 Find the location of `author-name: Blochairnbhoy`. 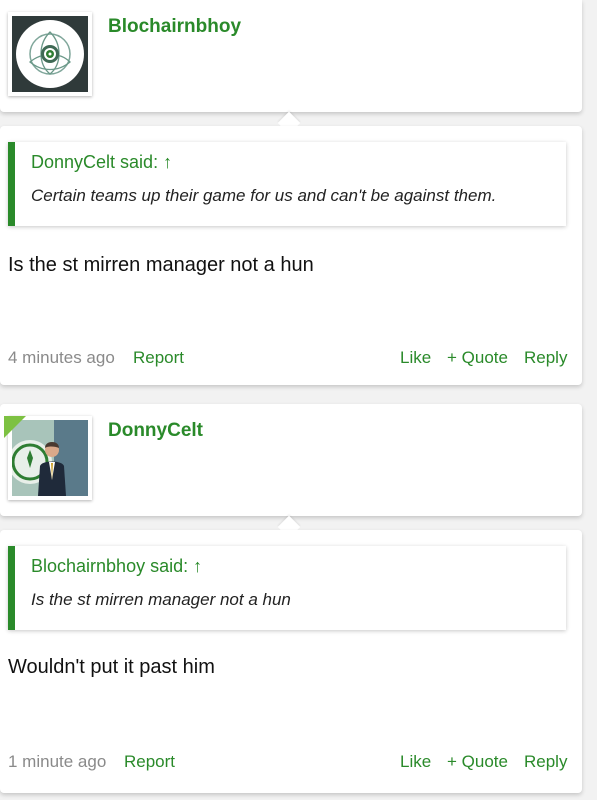

author-name: Blochairnbhoy is located at coordinates (174, 27).